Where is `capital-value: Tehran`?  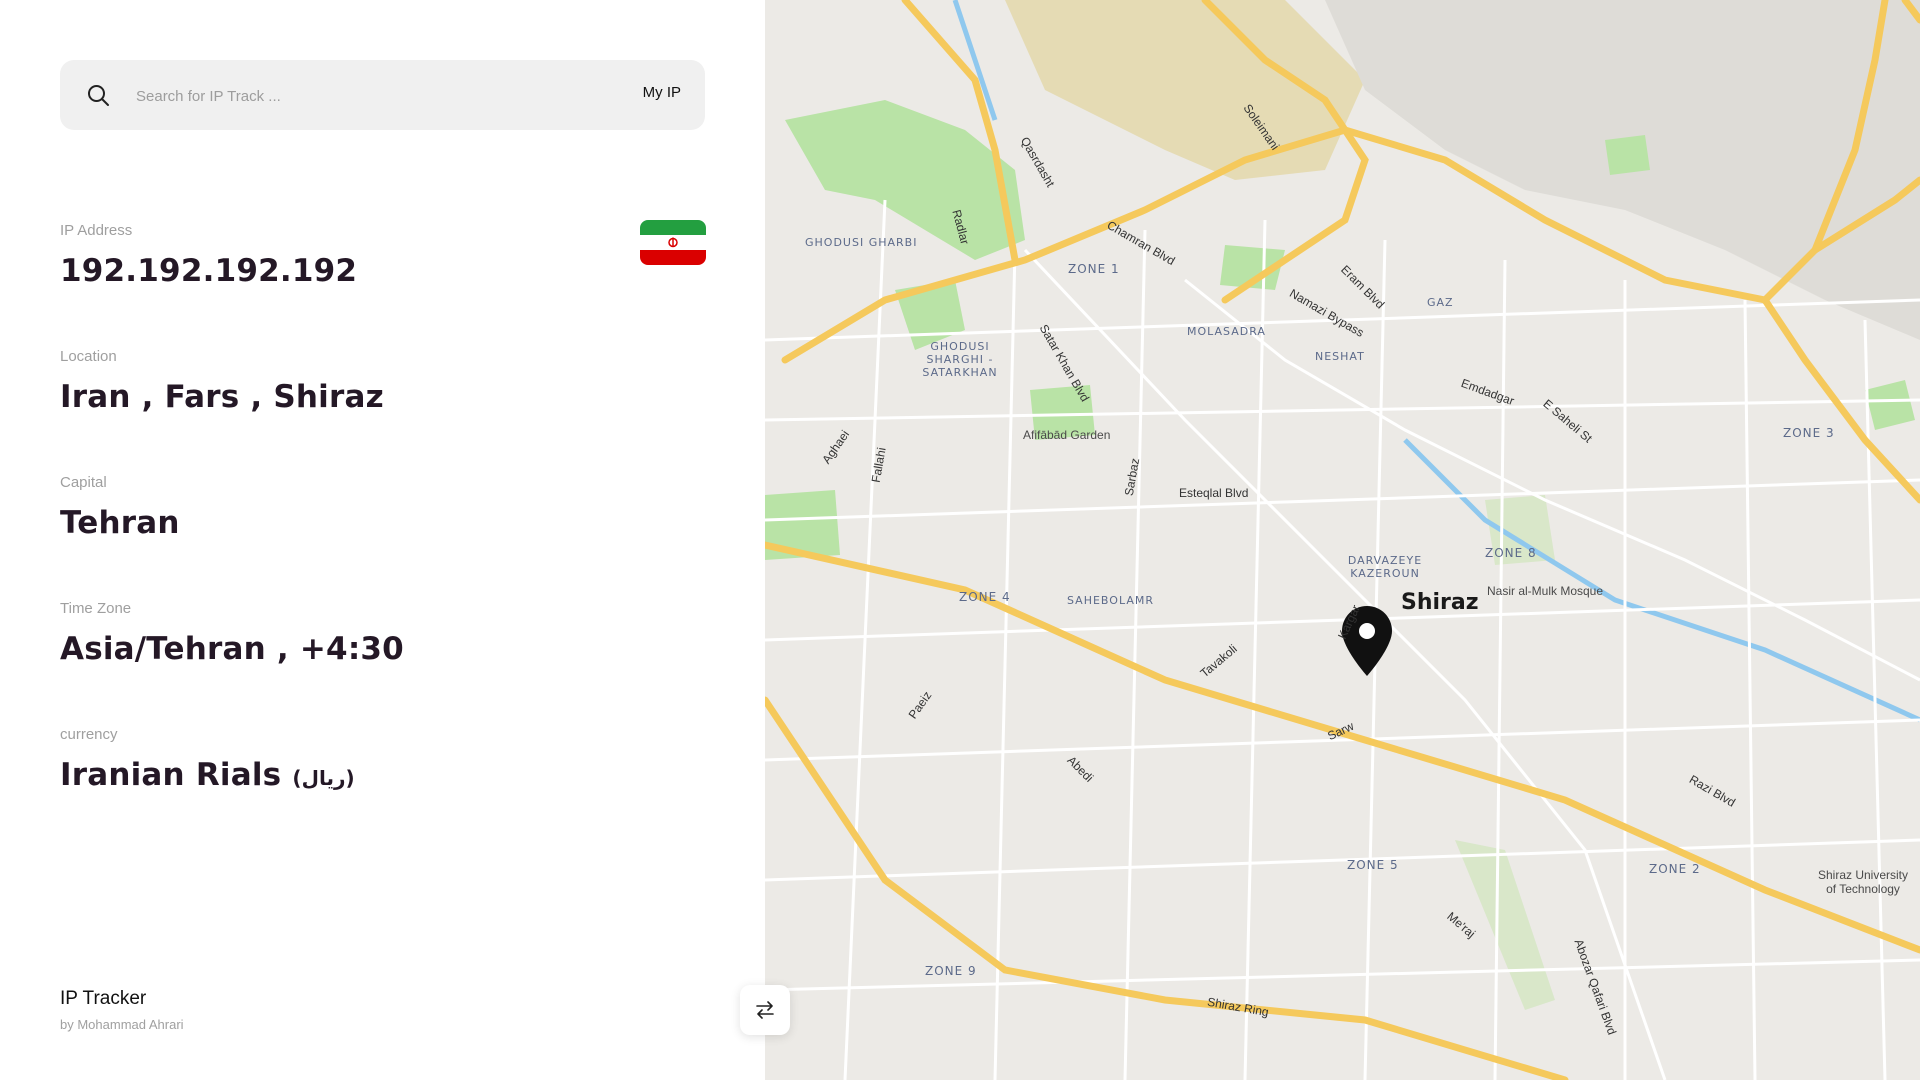
capital-value: Tehran is located at coordinates (120, 523).